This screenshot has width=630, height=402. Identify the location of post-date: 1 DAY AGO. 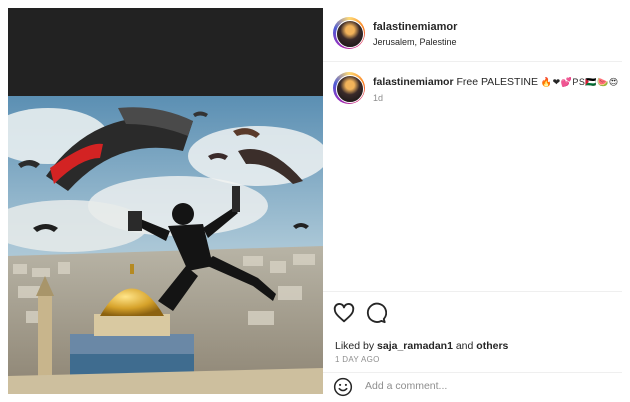
(357, 359).